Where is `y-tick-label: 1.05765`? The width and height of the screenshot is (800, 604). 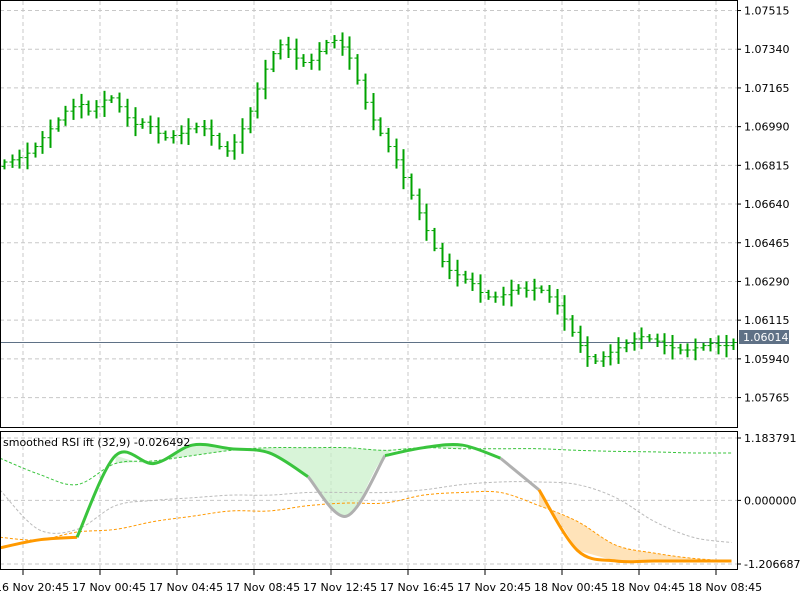
y-tick-label: 1.05765 is located at coordinates (767, 398).